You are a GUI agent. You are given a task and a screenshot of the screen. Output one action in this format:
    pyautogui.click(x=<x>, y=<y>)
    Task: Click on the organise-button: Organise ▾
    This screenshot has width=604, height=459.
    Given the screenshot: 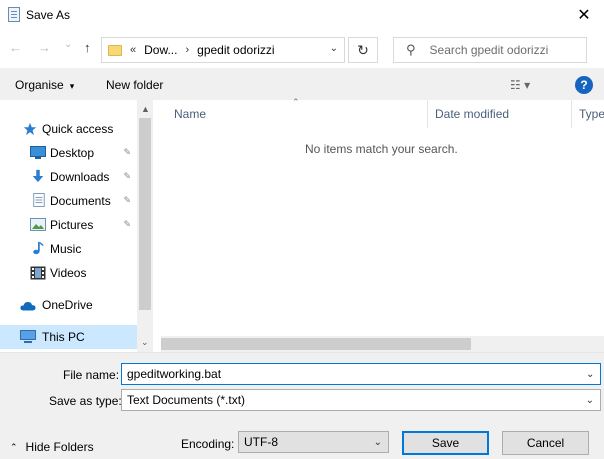 What is the action you would take?
    pyautogui.click(x=44, y=85)
    